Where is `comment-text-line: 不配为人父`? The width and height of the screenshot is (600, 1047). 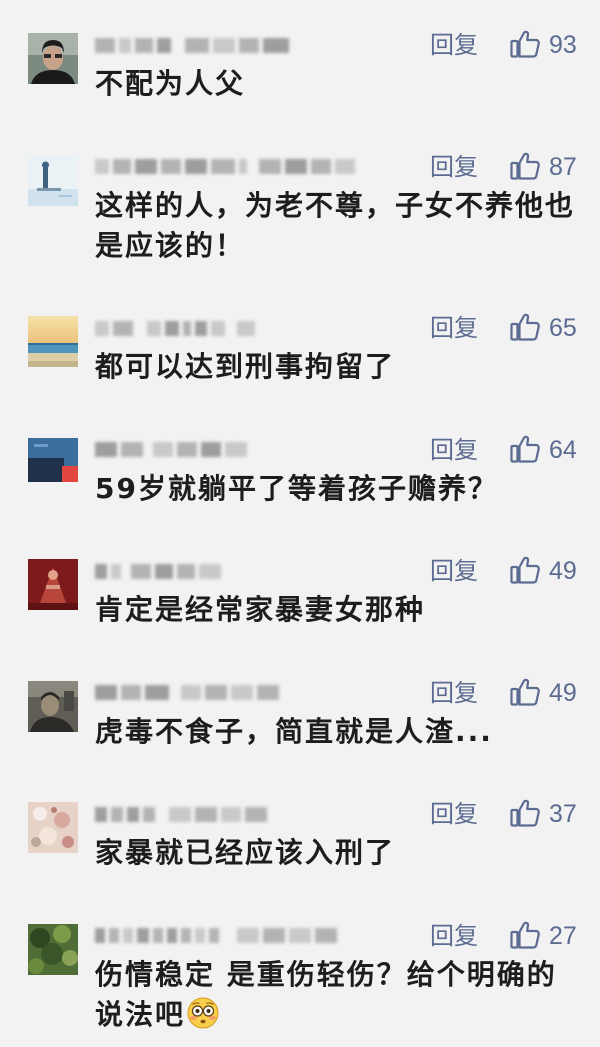
comment-text-line: 不配为人父 is located at coordinates (170, 83).